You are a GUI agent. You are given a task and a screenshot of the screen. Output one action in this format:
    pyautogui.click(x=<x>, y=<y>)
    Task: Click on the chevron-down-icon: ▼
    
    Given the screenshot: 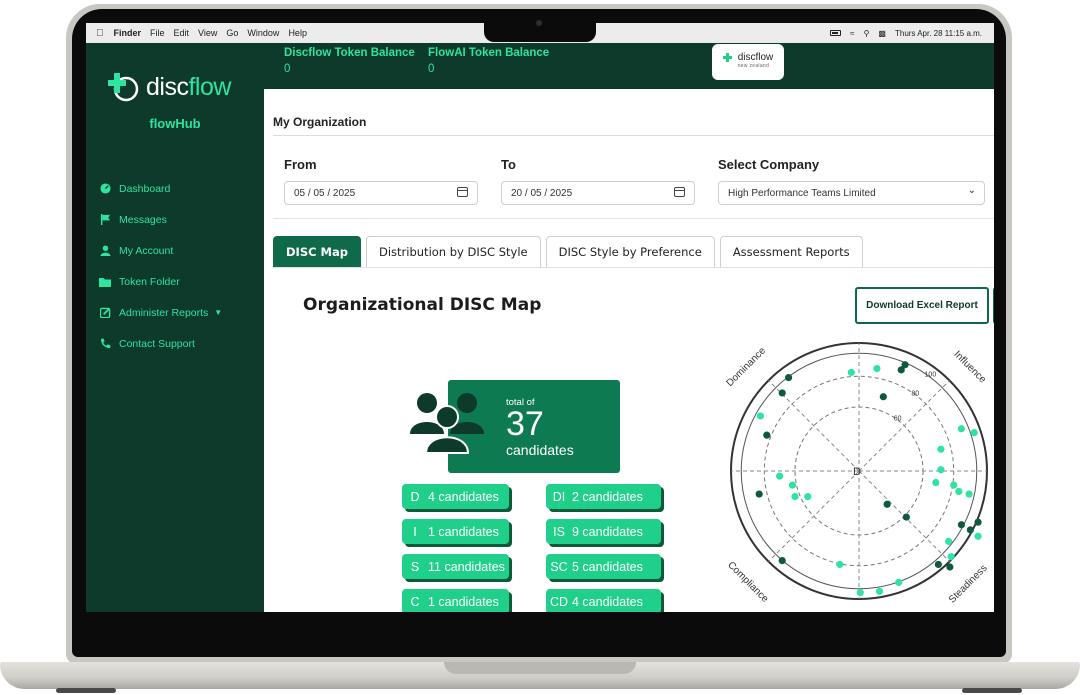 What is the action you would take?
    pyautogui.click(x=218, y=312)
    